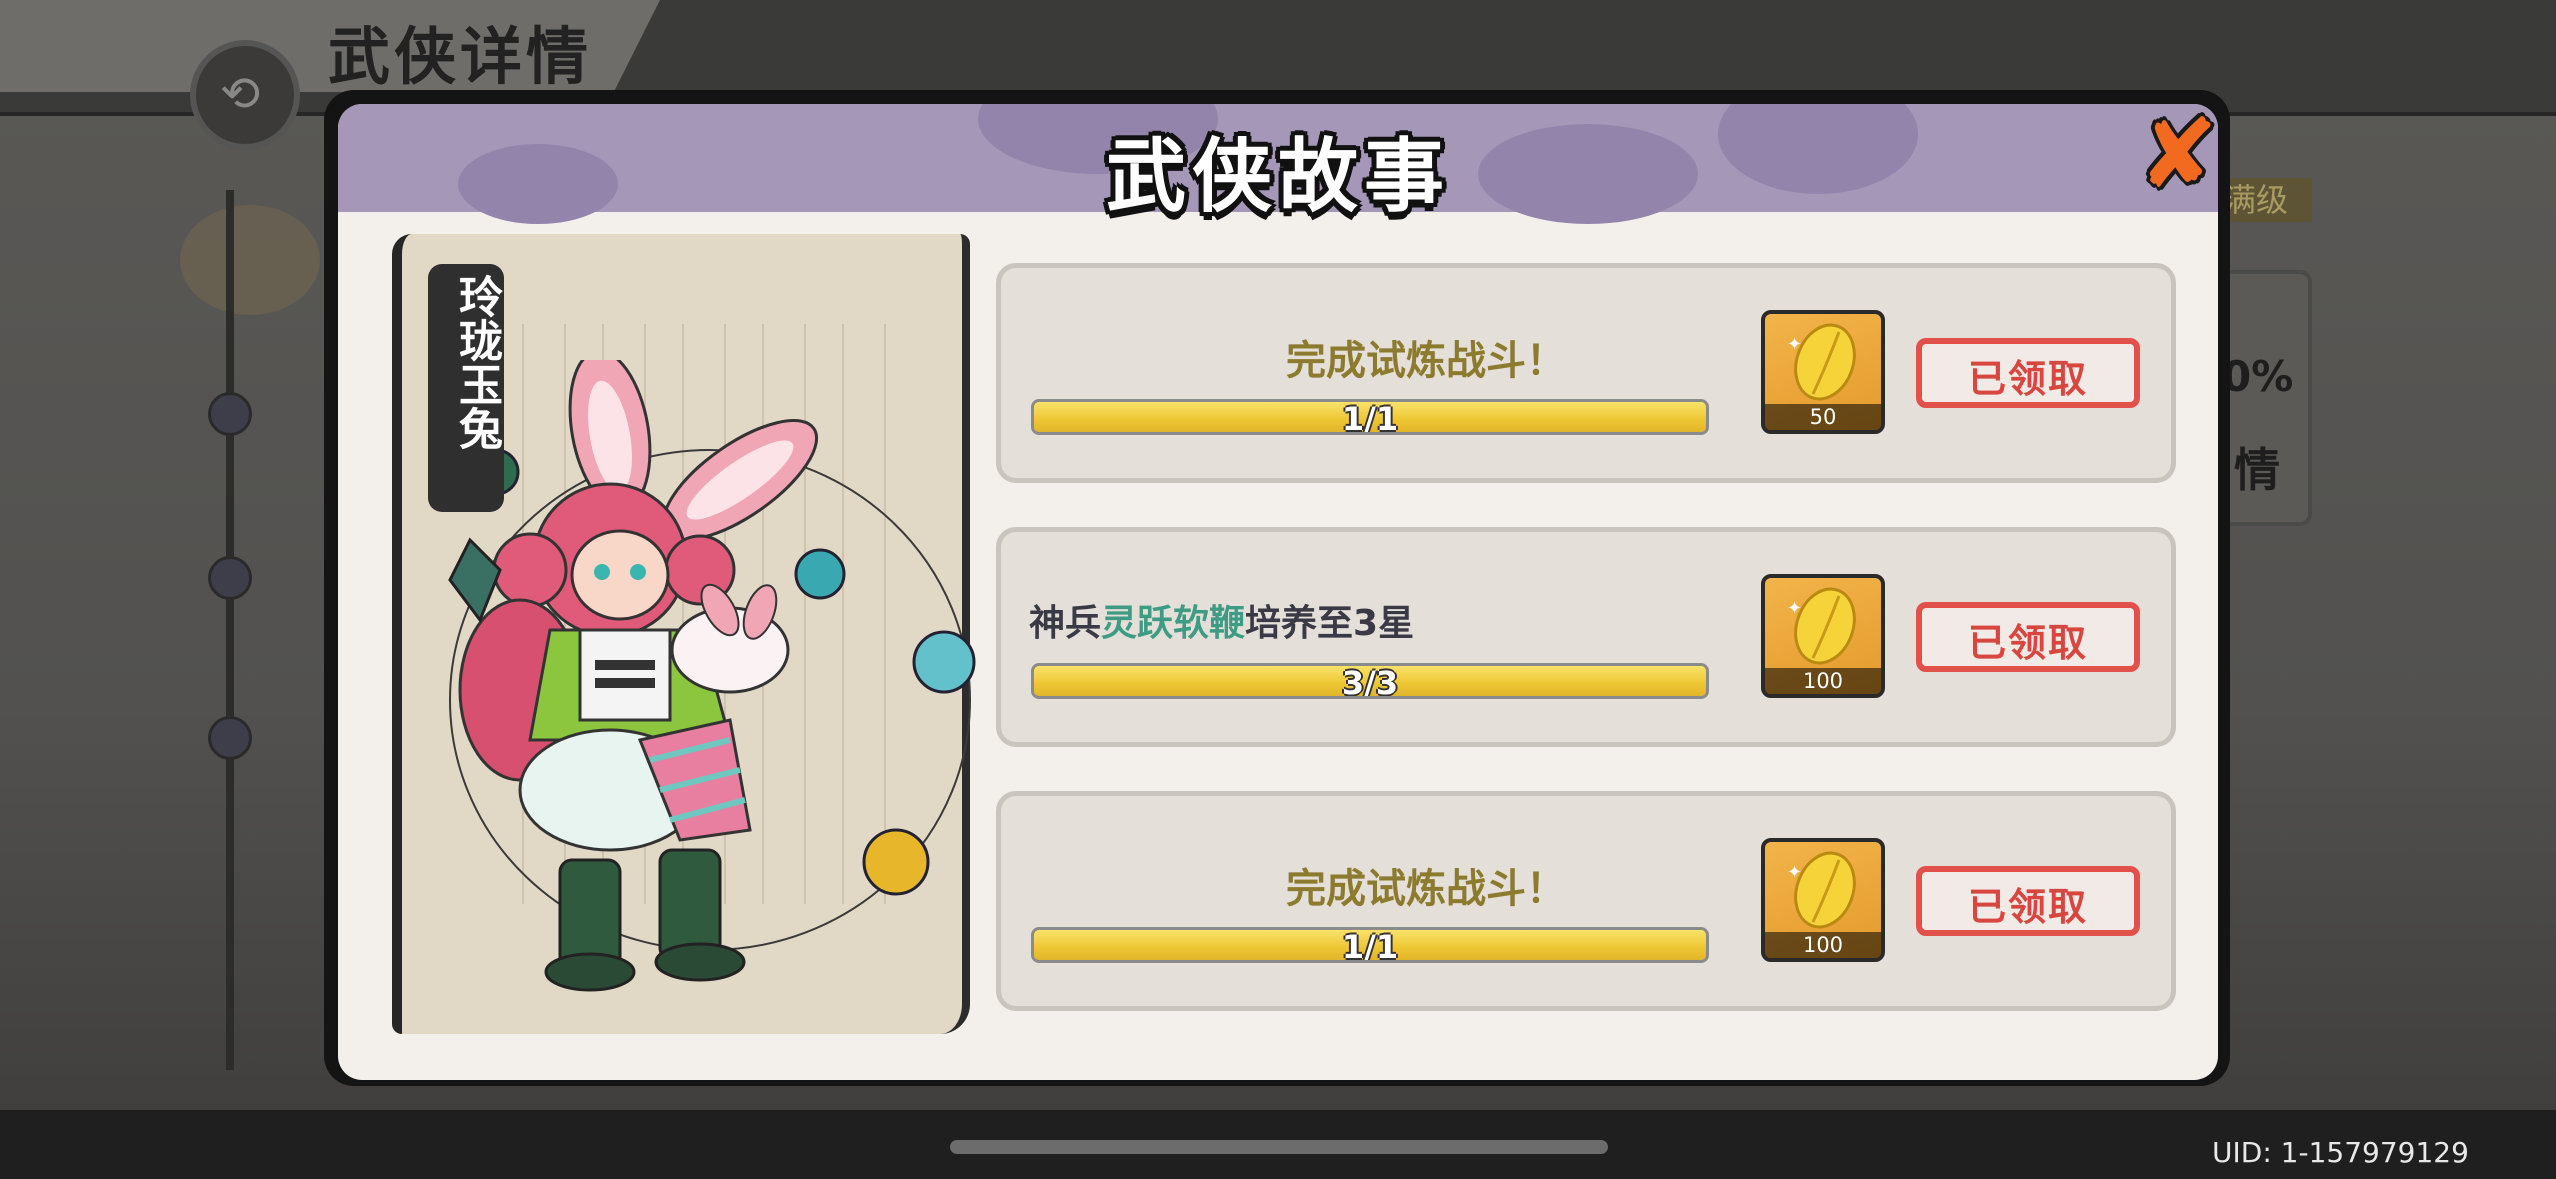  I want to click on task-description: 神兵灵跃软鞭培养至3星, so click(1221, 620).